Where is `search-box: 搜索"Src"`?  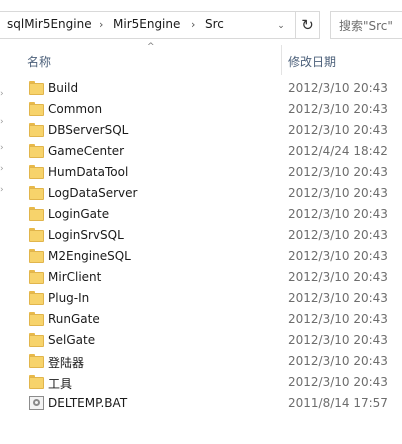
search-box: 搜索"Src" is located at coordinates (366, 25).